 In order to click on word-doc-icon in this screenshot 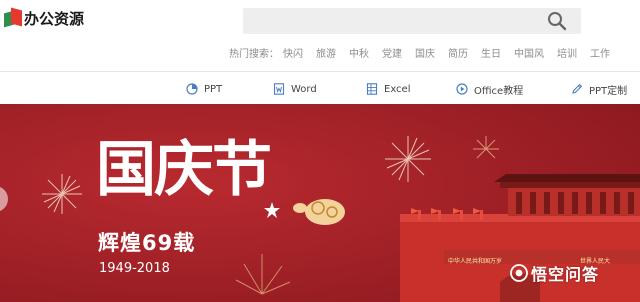, I will do `click(279, 89)`.